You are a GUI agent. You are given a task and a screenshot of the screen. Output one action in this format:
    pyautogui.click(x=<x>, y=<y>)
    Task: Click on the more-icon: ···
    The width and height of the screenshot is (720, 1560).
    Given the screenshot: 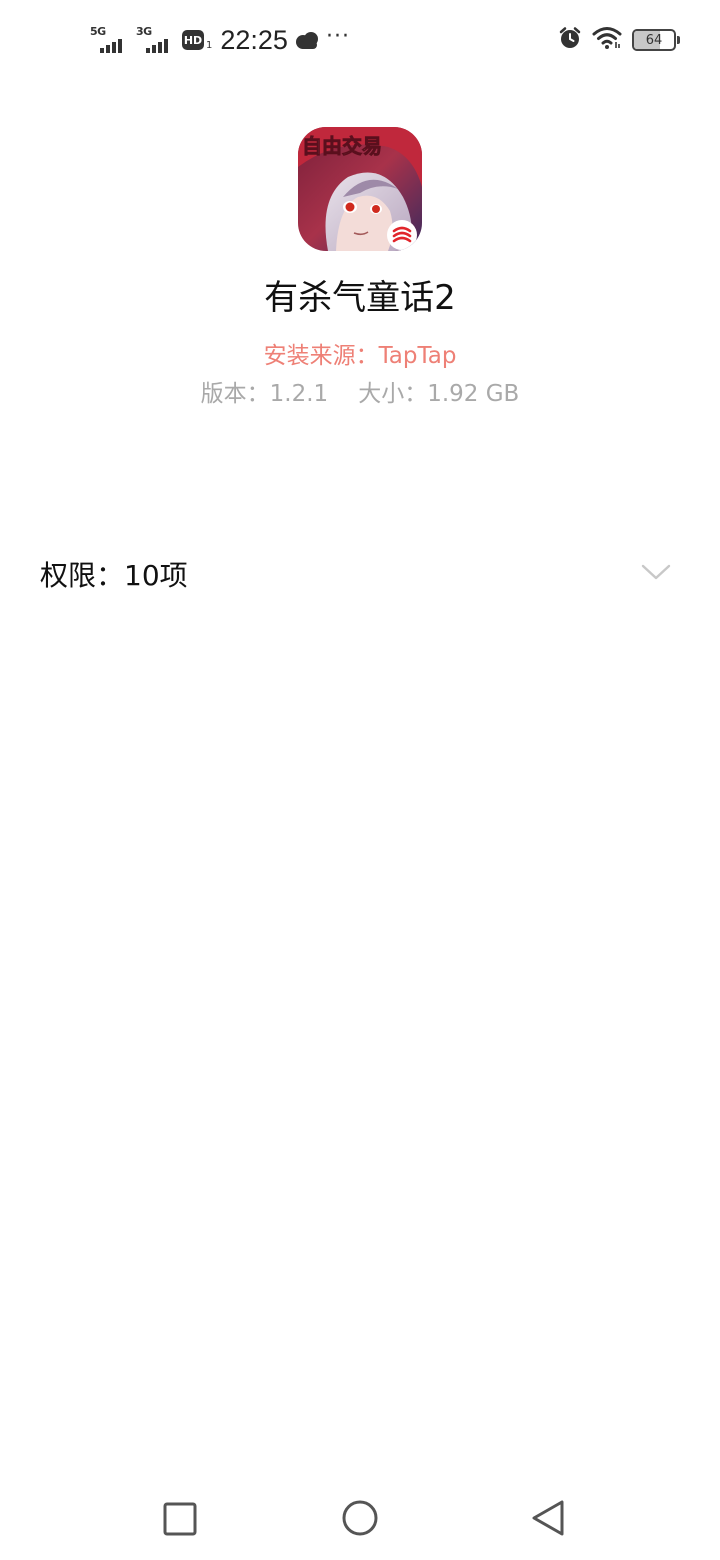 What is the action you would take?
    pyautogui.click(x=337, y=36)
    